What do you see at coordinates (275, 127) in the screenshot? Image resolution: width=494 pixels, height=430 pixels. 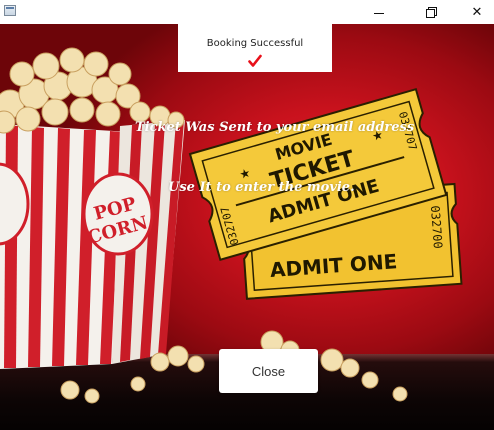 I see `ticket-sent-message: Ticket Was Sent to your email address` at bounding box center [275, 127].